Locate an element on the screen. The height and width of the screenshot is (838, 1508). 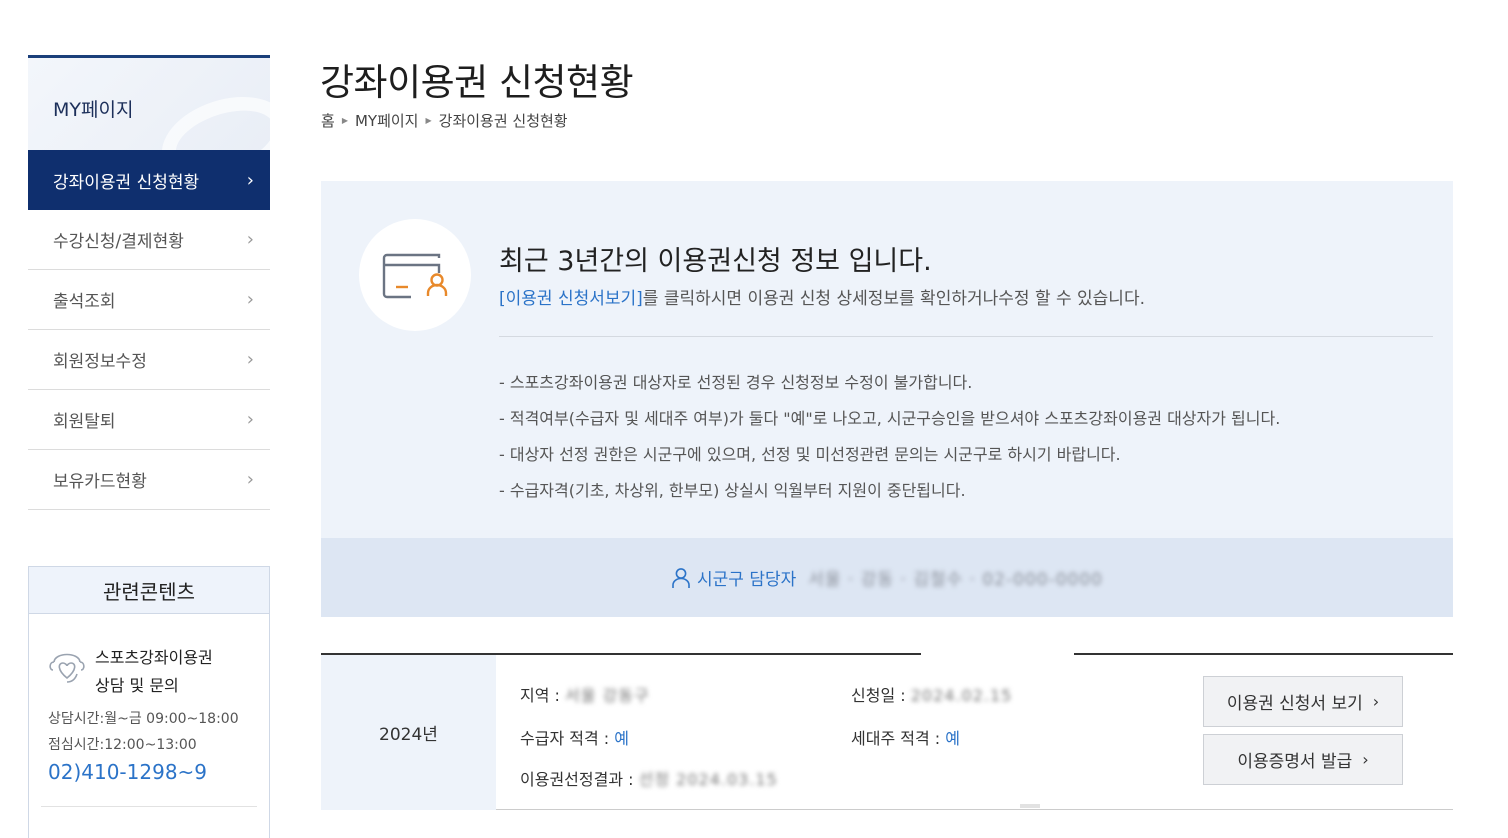
result-field: 이용권선정결과 : 선정 2024.03.15 is located at coordinates (649, 778).